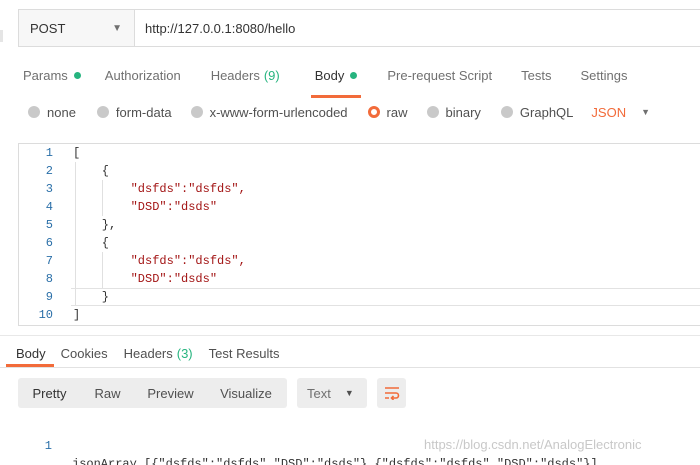 Image resolution: width=700 pixels, height=465 pixels. I want to click on radio-label: binary, so click(463, 112).